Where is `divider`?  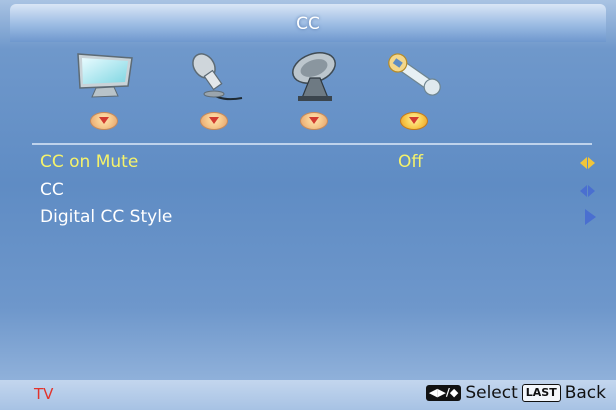 divider is located at coordinates (312, 144).